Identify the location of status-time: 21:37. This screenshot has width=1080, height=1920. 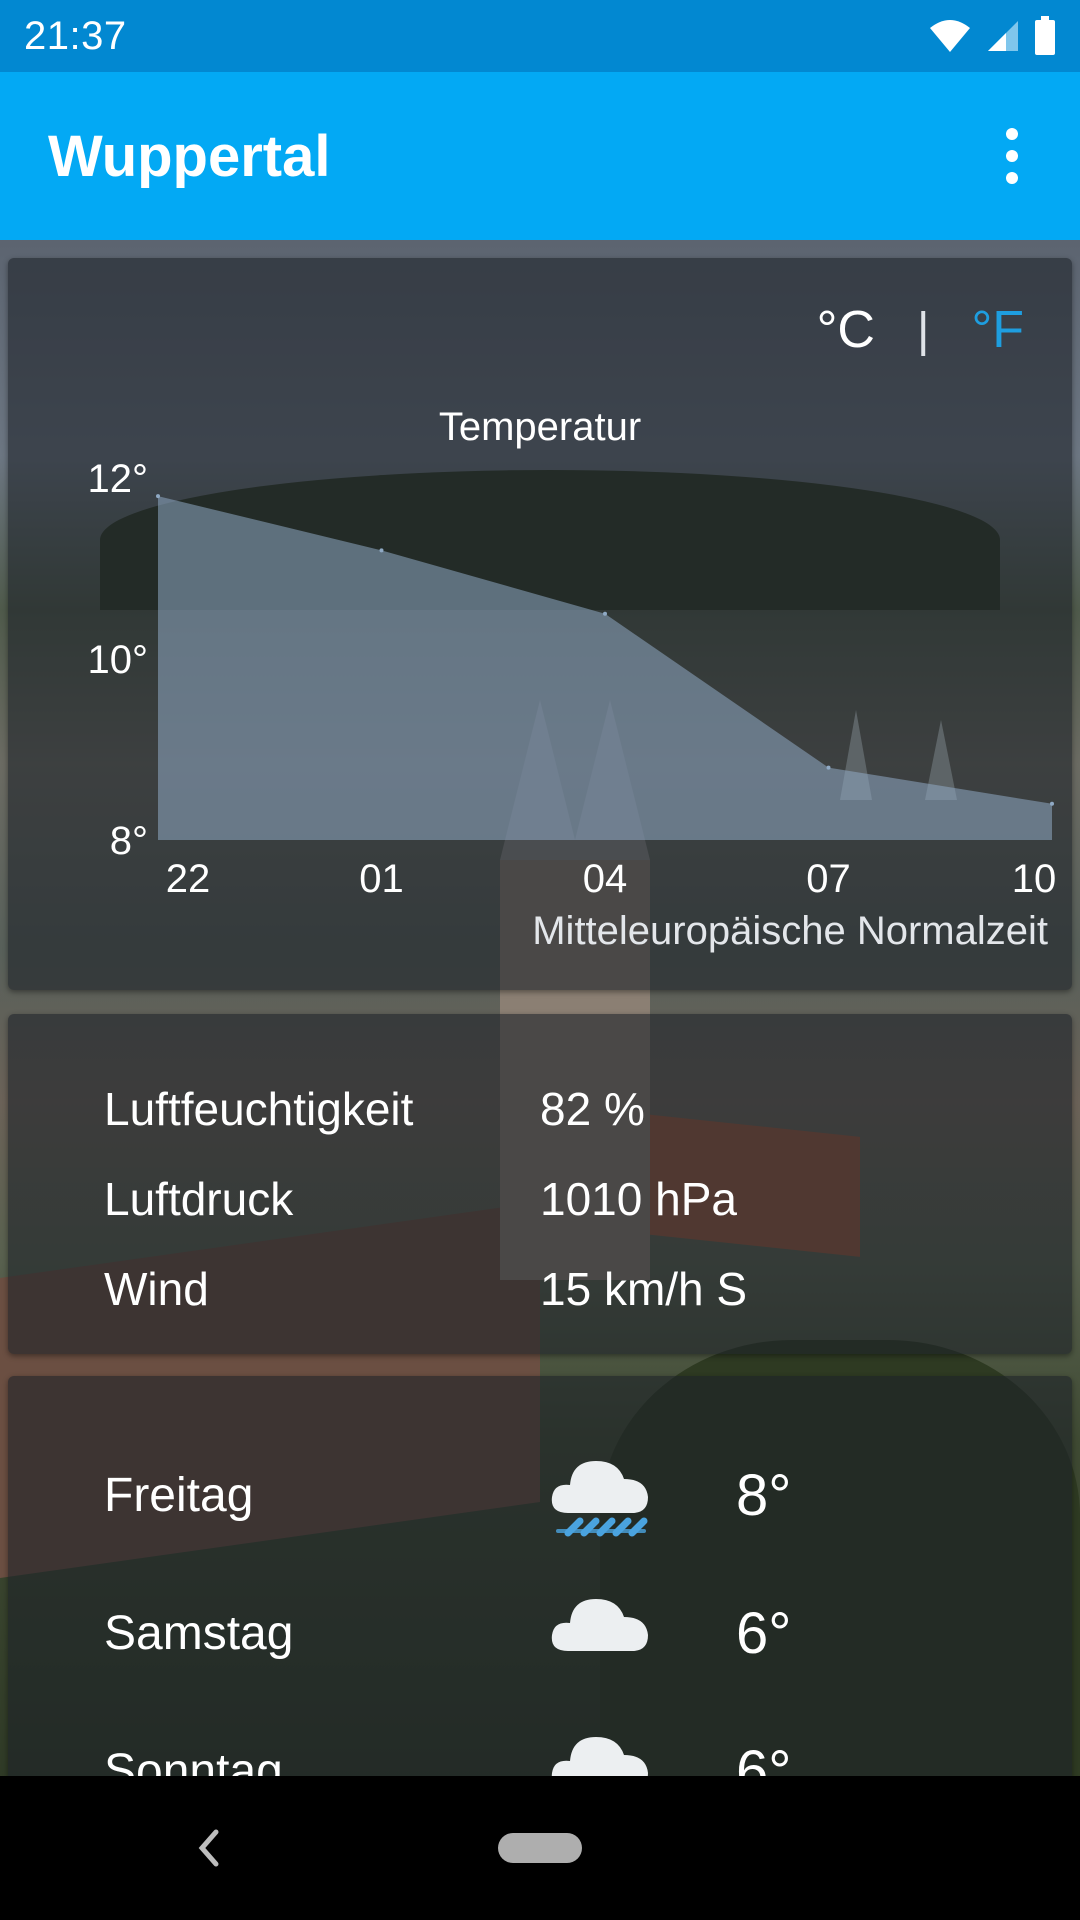
(75, 35).